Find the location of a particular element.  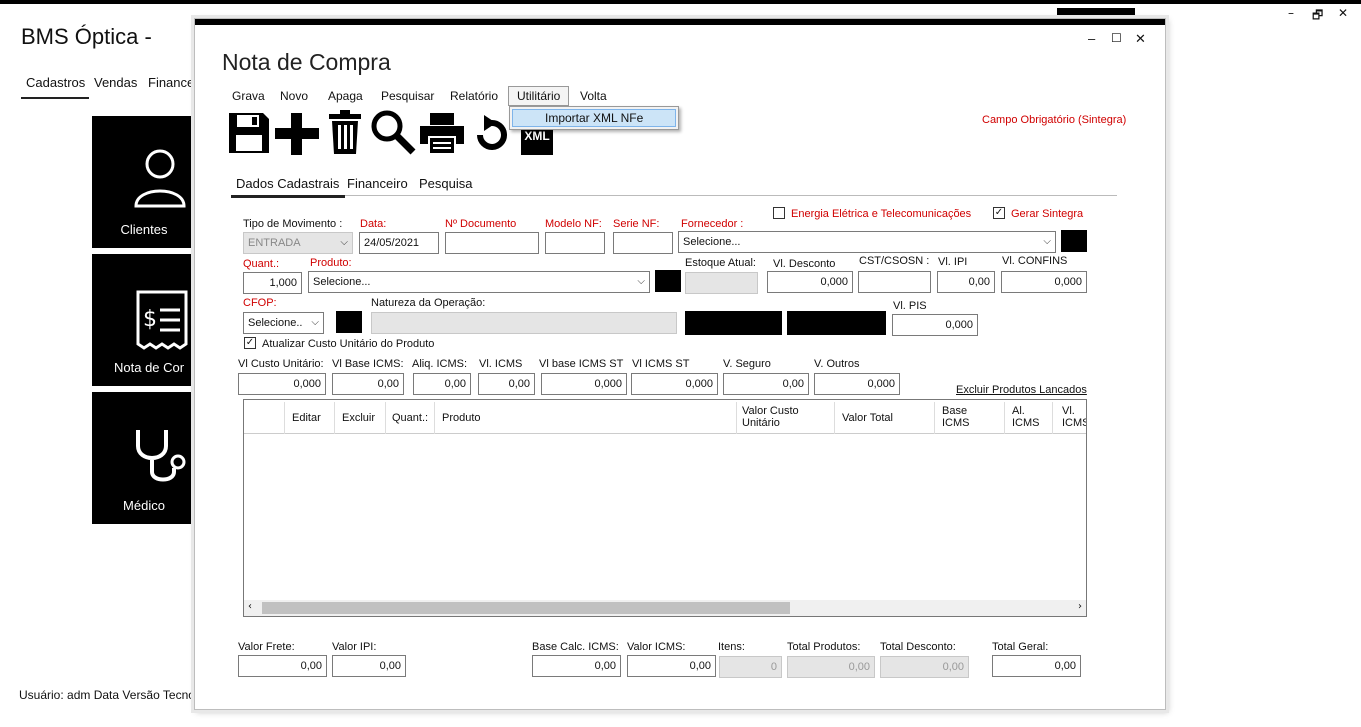

aliq-icms-label: Aliq. ICMS: is located at coordinates (440, 364).